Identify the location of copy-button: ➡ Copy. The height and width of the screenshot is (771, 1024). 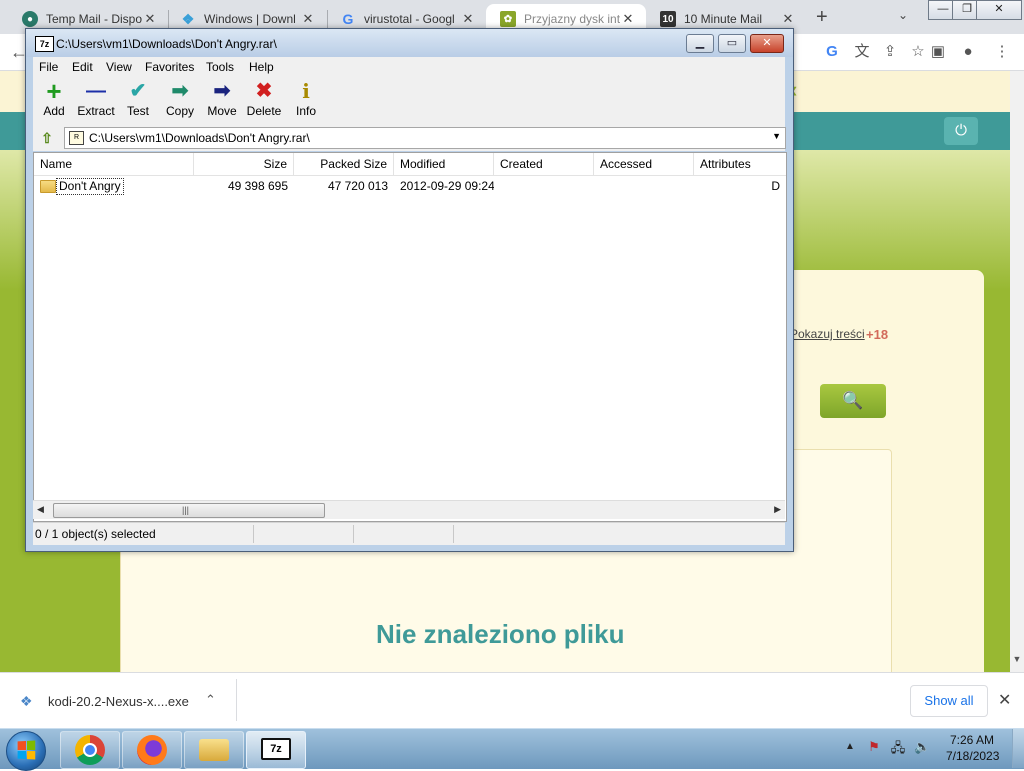
(180, 101).